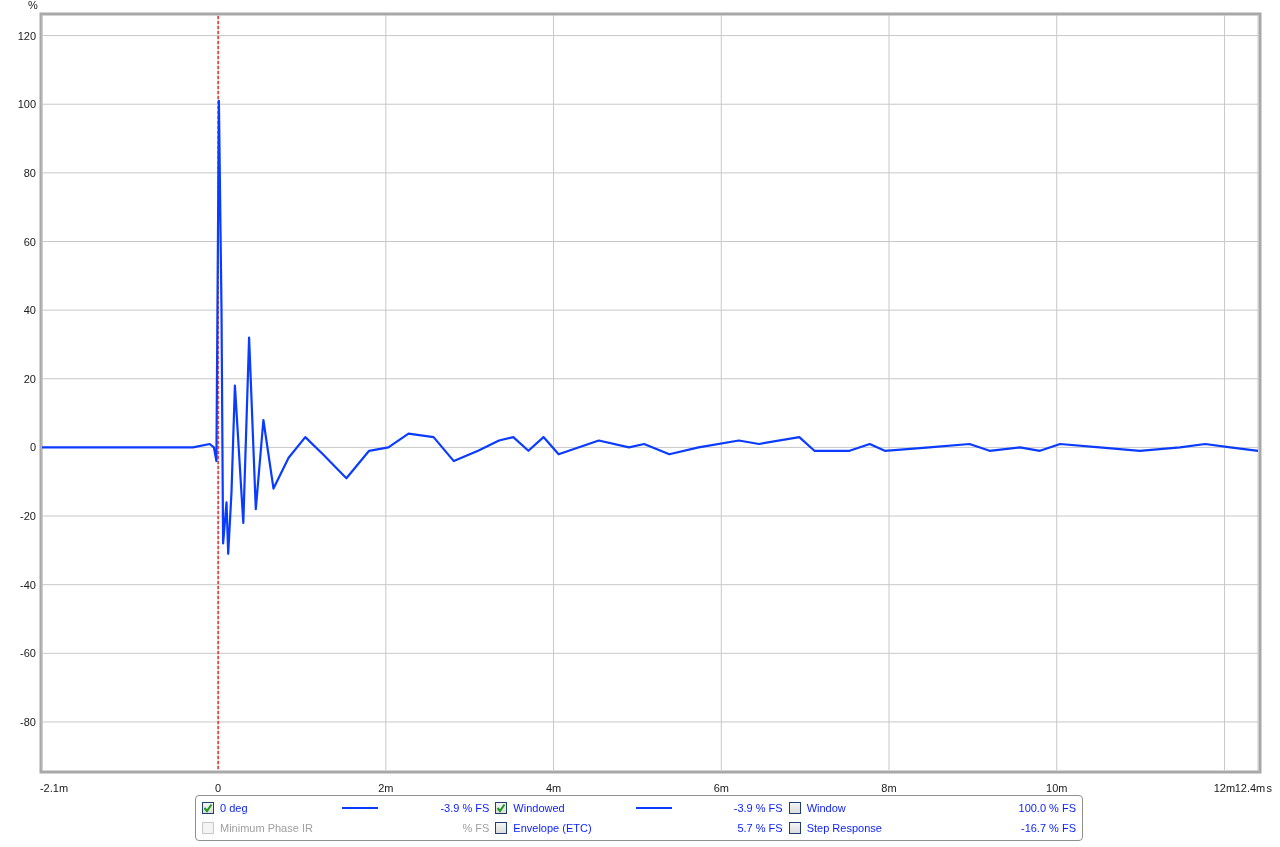 The width and height of the screenshot is (1280, 847). What do you see at coordinates (1057, 788) in the screenshot?
I see `x-tick-label: 10m` at bounding box center [1057, 788].